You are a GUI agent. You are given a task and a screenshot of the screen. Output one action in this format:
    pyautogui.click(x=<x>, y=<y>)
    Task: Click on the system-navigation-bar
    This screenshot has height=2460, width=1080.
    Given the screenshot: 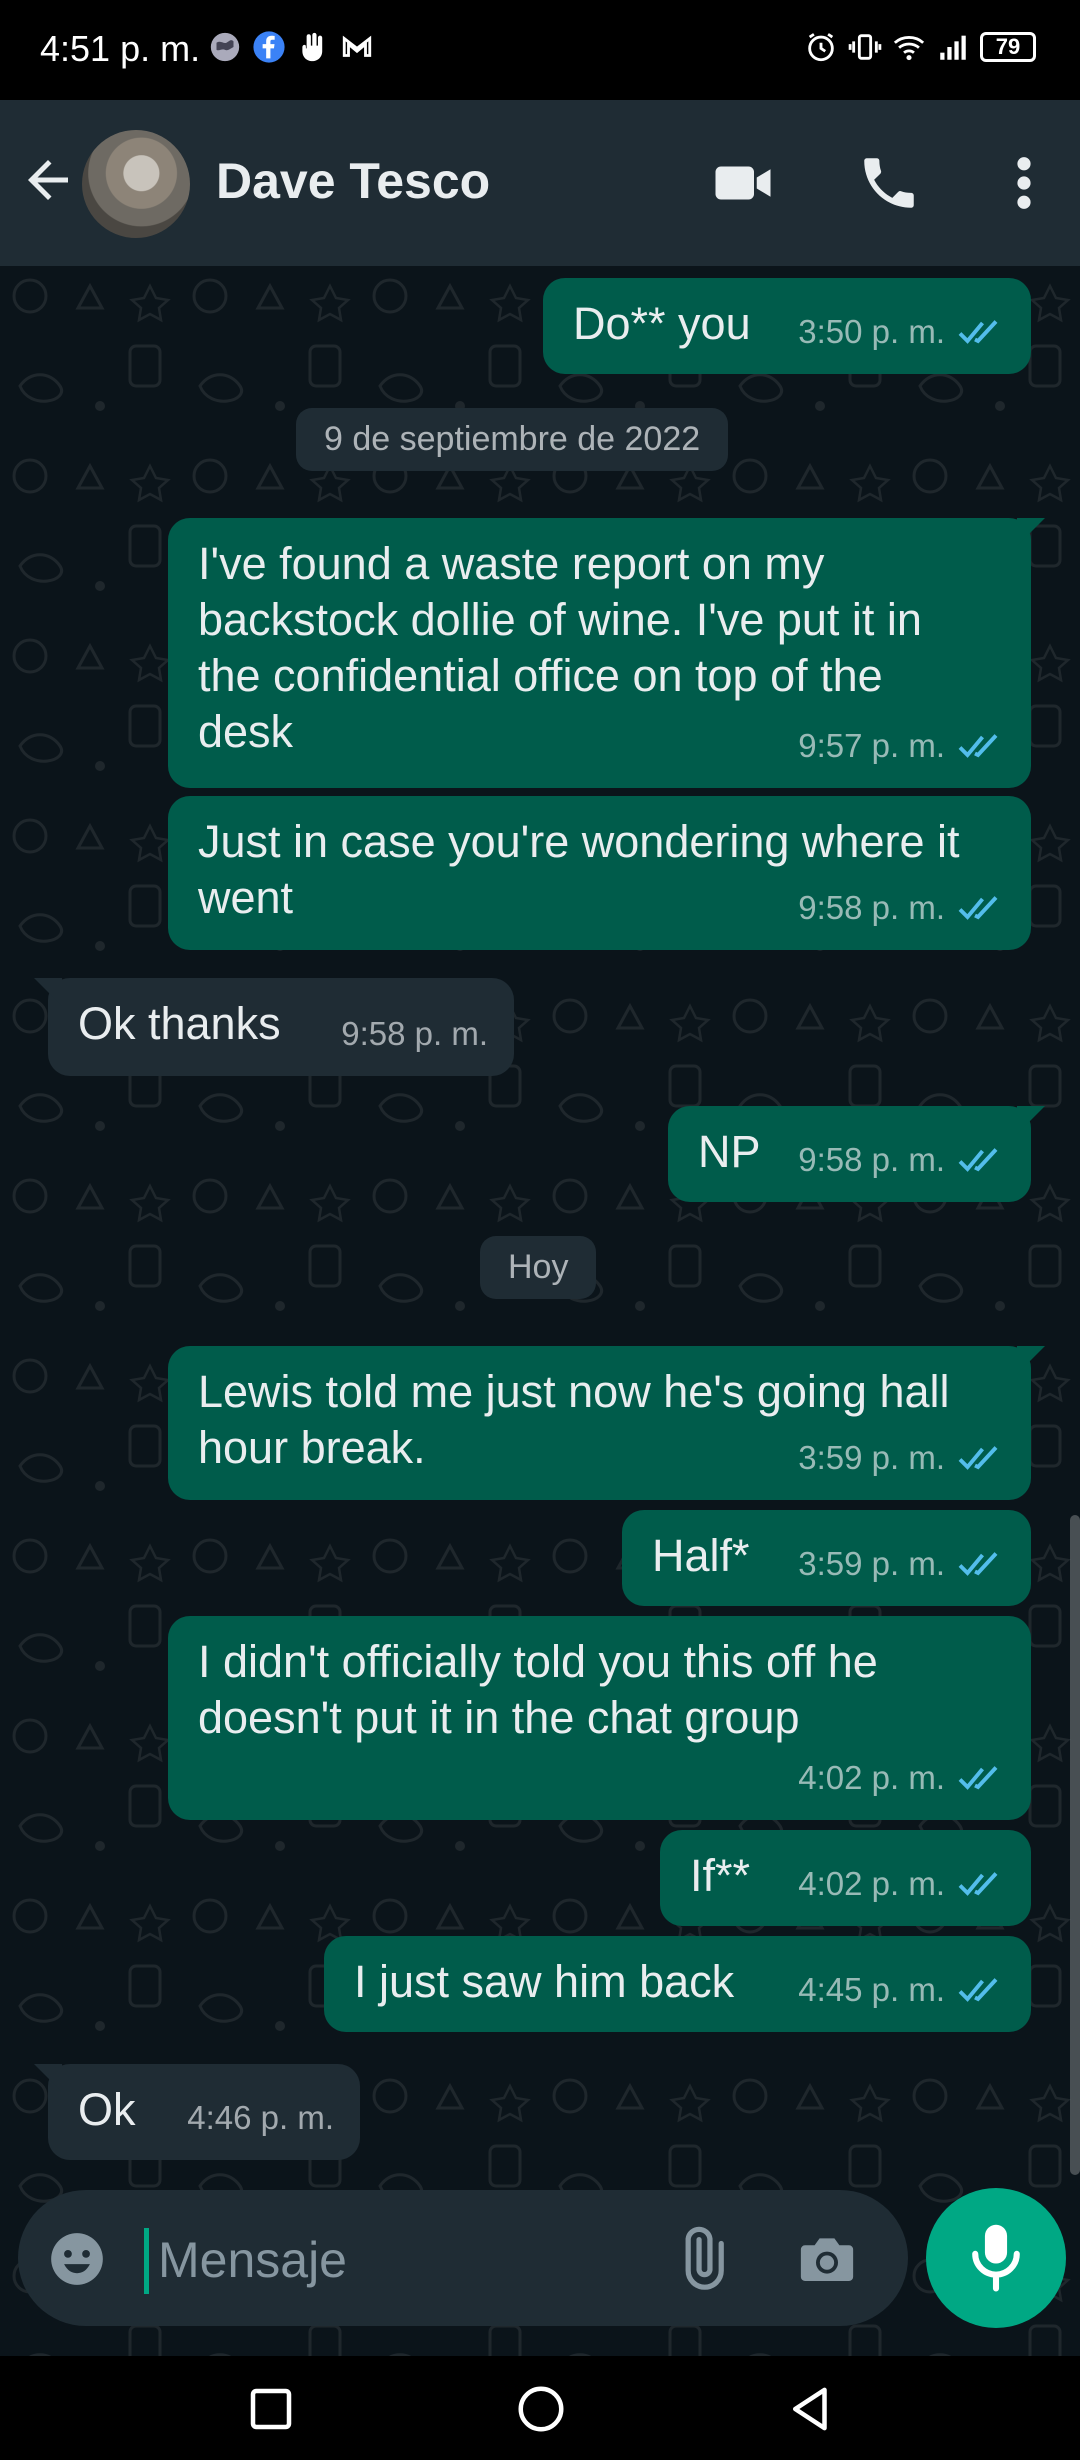 What is the action you would take?
    pyautogui.click(x=540, y=2408)
    